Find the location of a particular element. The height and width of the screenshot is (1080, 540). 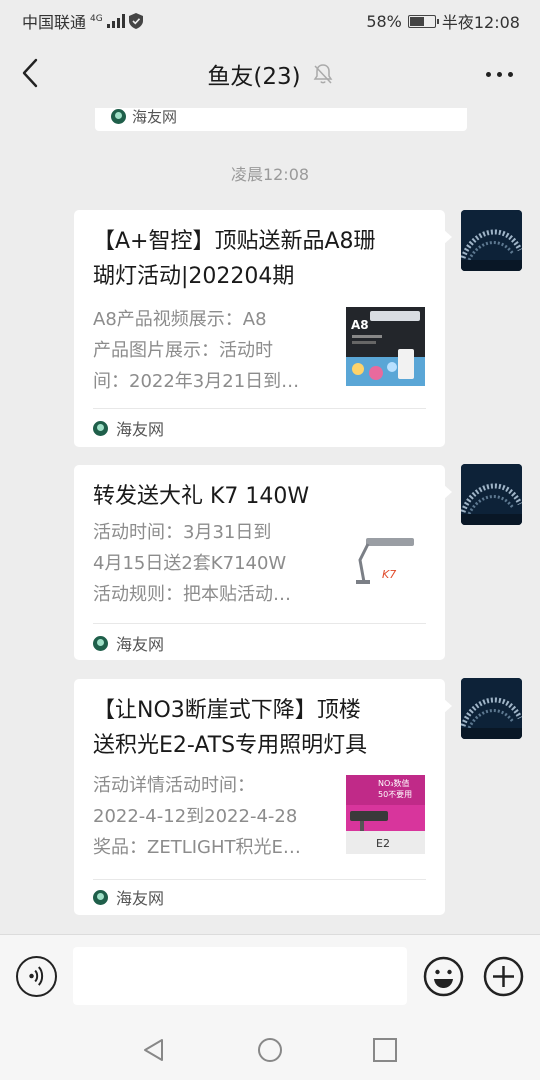

previous-link-card: 海友网 is located at coordinates (281, 119).